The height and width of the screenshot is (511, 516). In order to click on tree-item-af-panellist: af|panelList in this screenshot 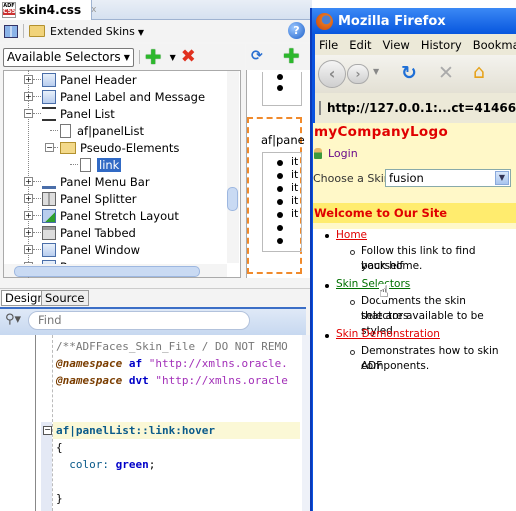, I will do `click(97, 130)`.